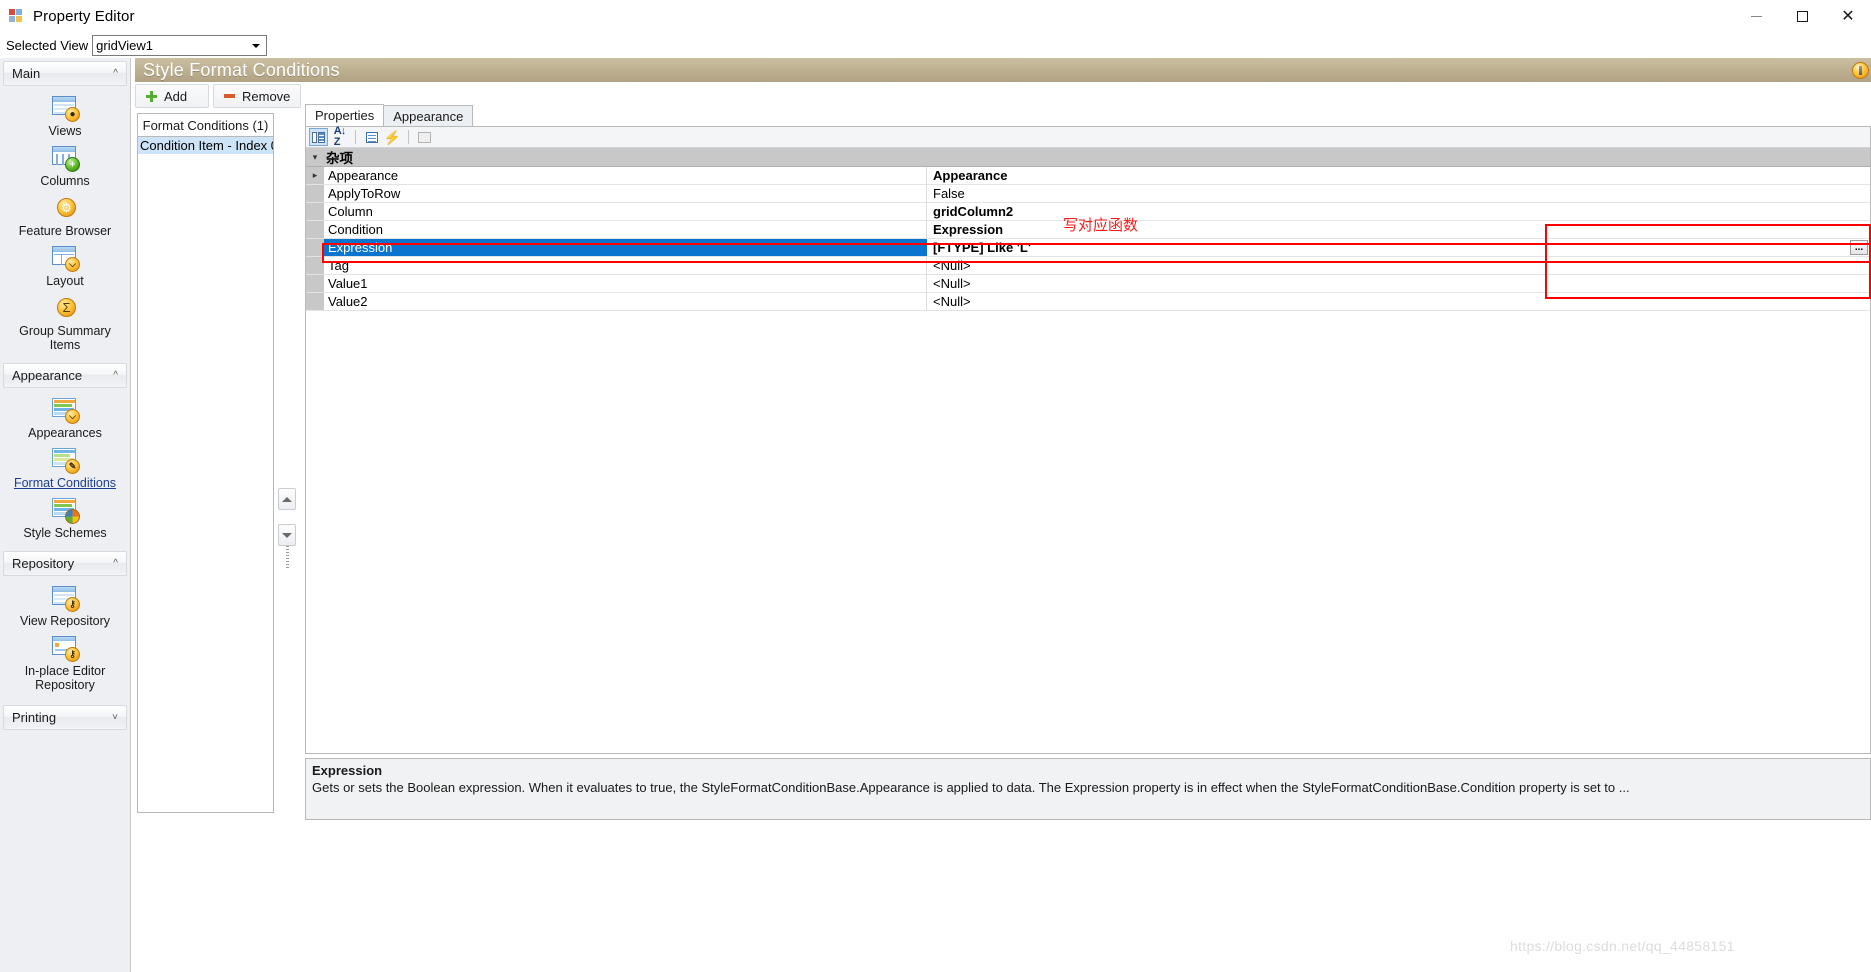 The height and width of the screenshot is (972, 1871). I want to click on command-toolbar: Add Remove, so click(218, 96).